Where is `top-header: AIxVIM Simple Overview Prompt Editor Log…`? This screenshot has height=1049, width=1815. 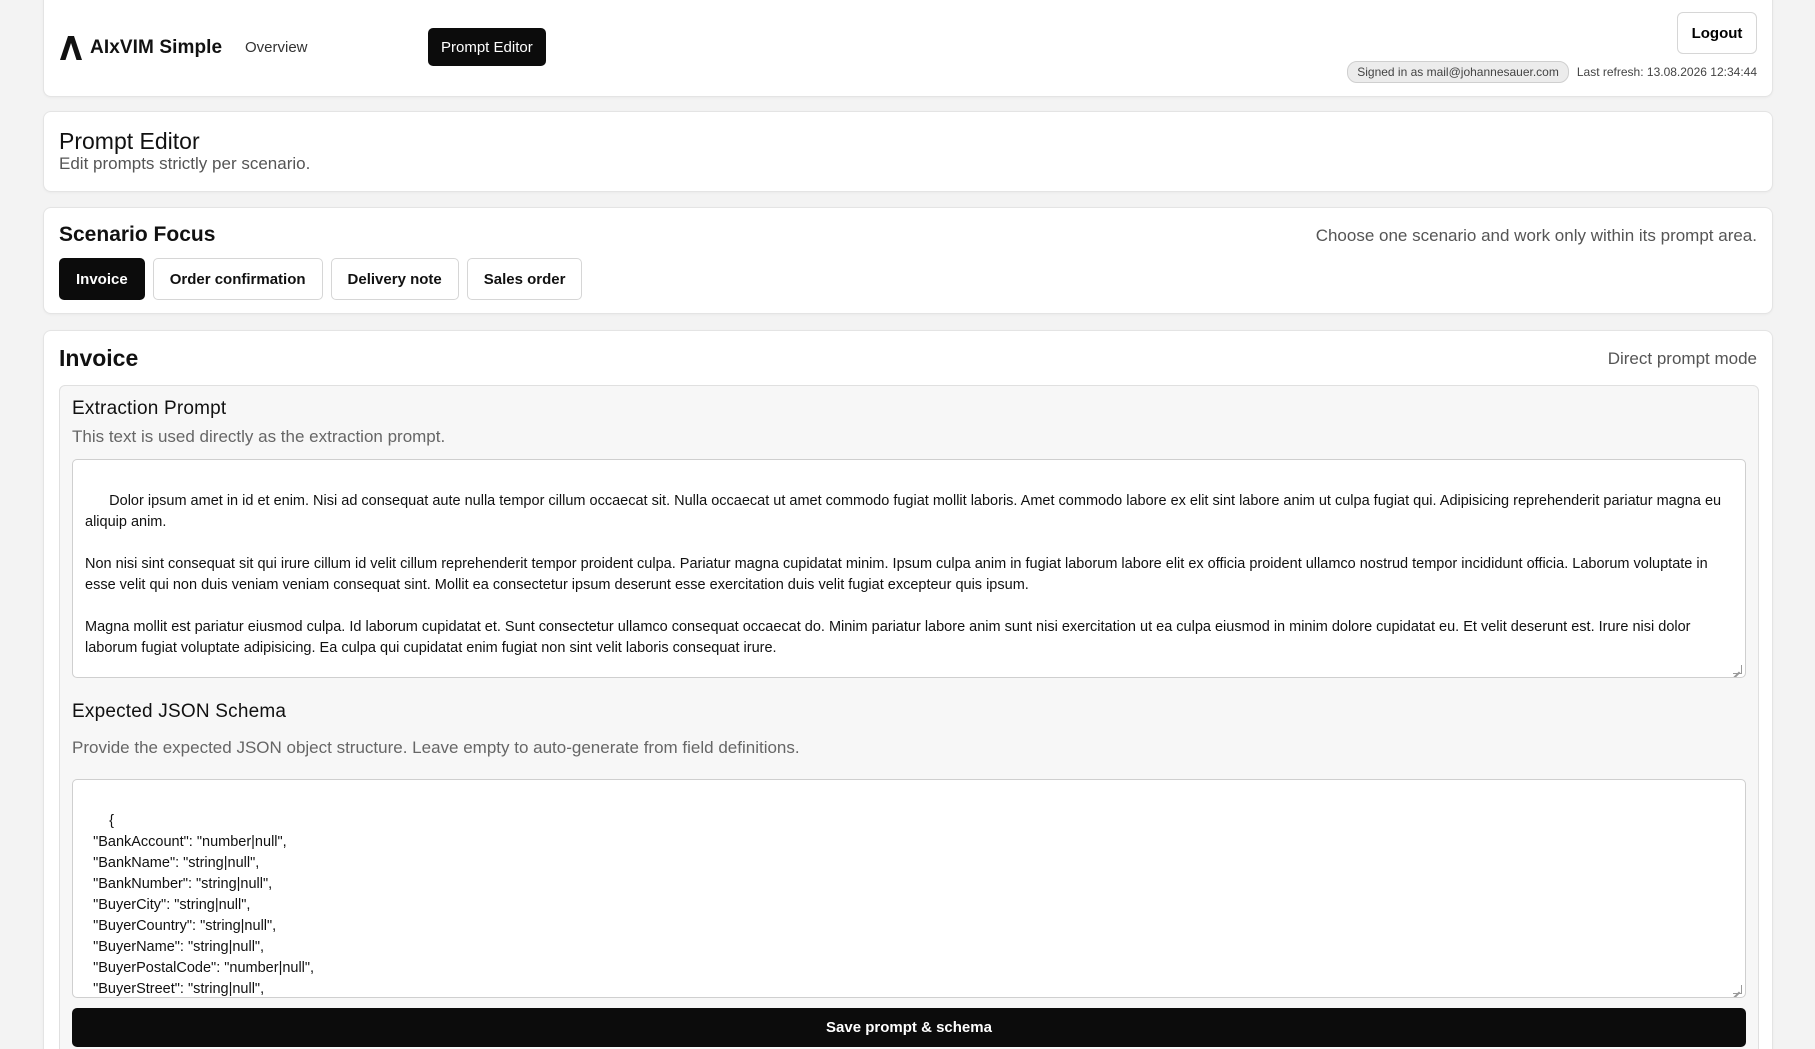 top-header: AIxVIM Simple Overview Prompt Editor Log… is located at coordinates (908, 48).